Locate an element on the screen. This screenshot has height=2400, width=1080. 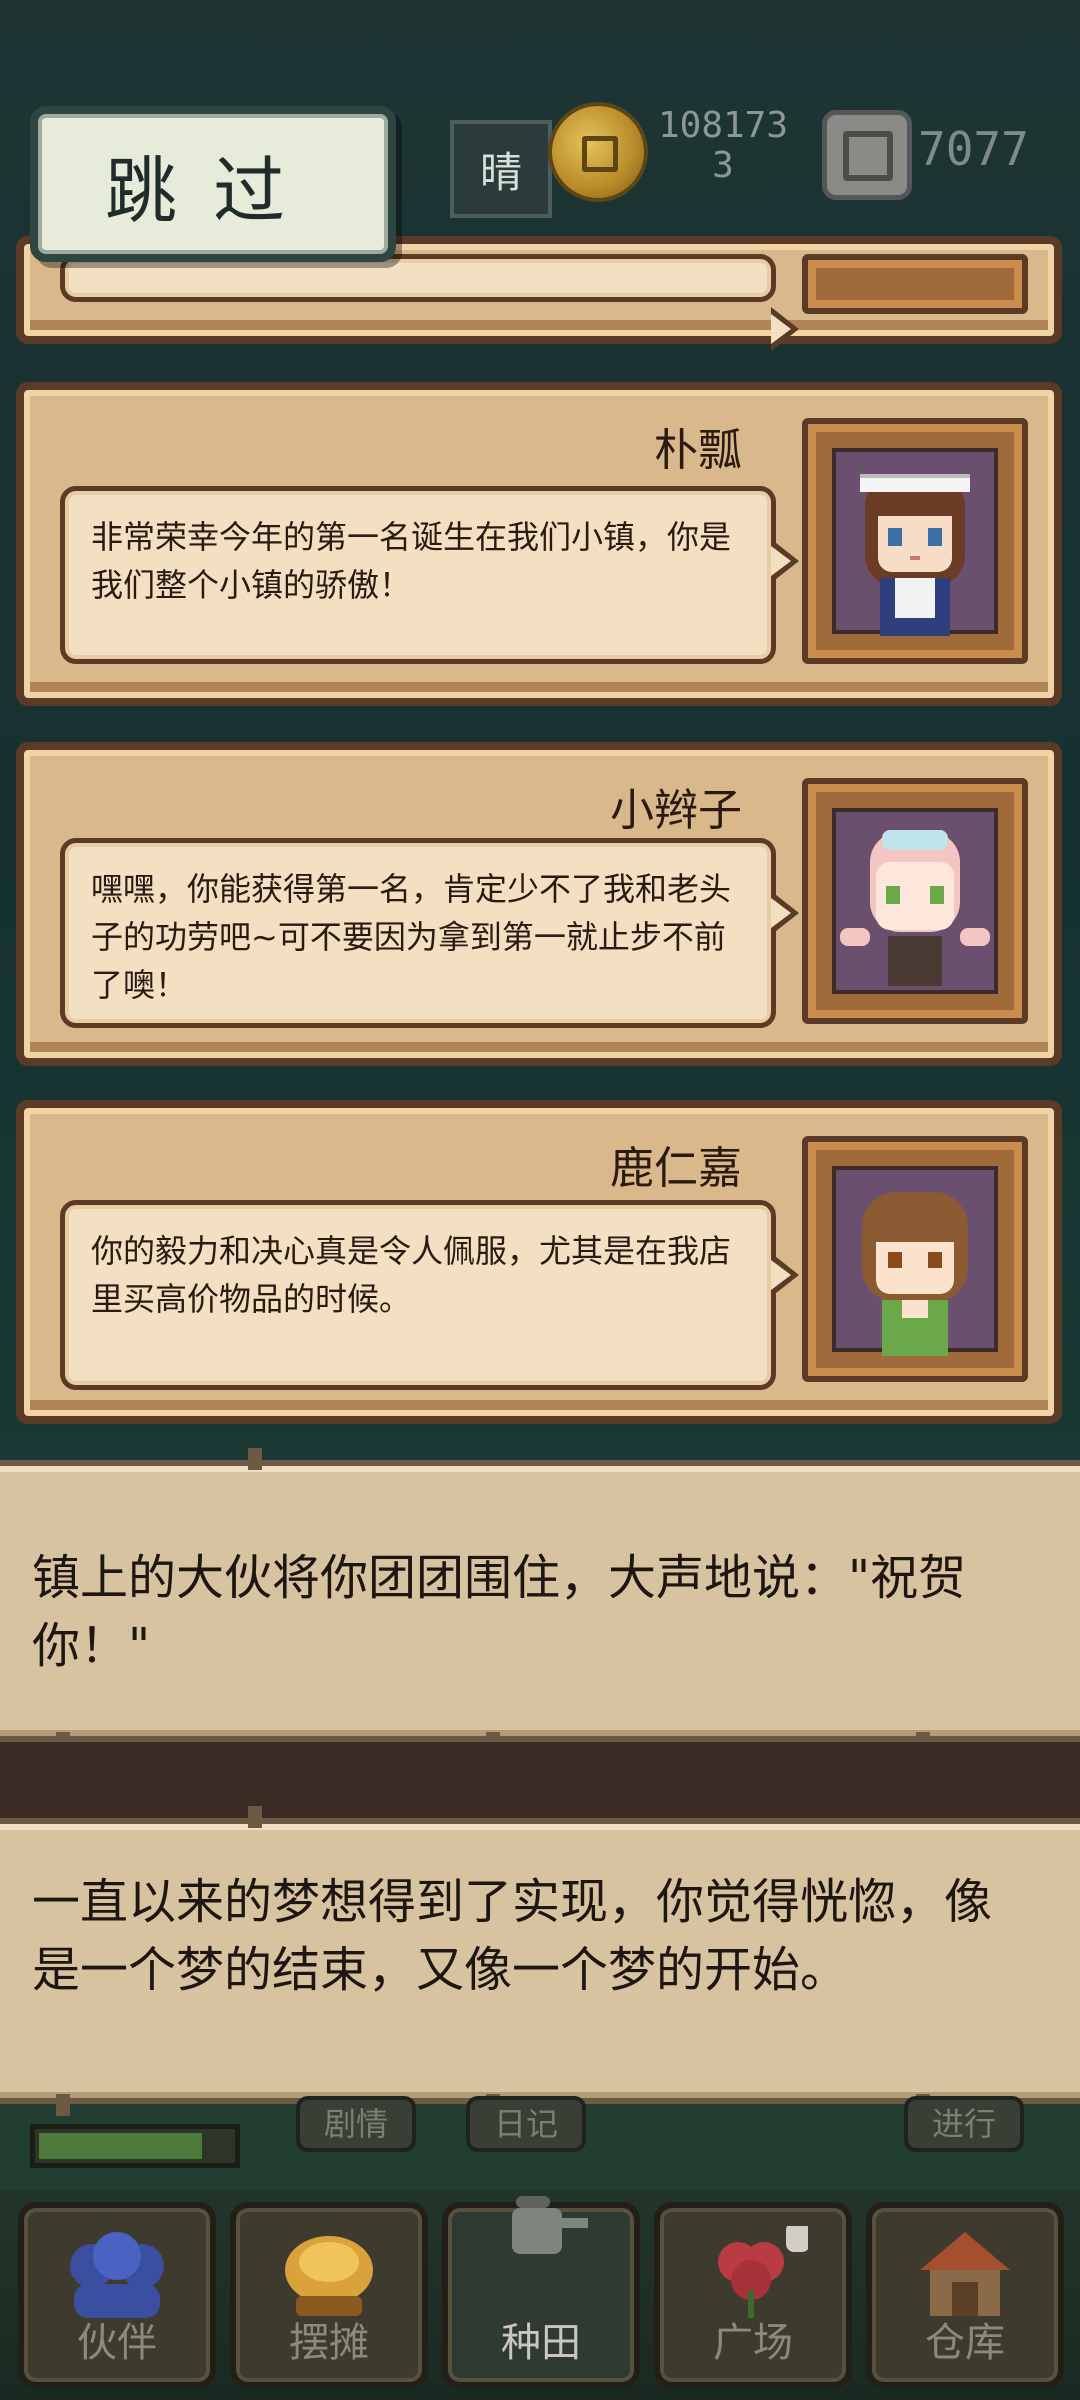
coin-count: 1081733 is located at coordinates (723, 145).